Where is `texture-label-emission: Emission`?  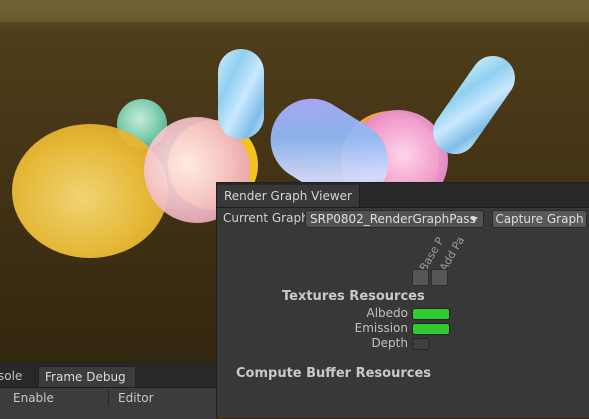
texture-label-emission: Emission is located at coordinates (381, 328).